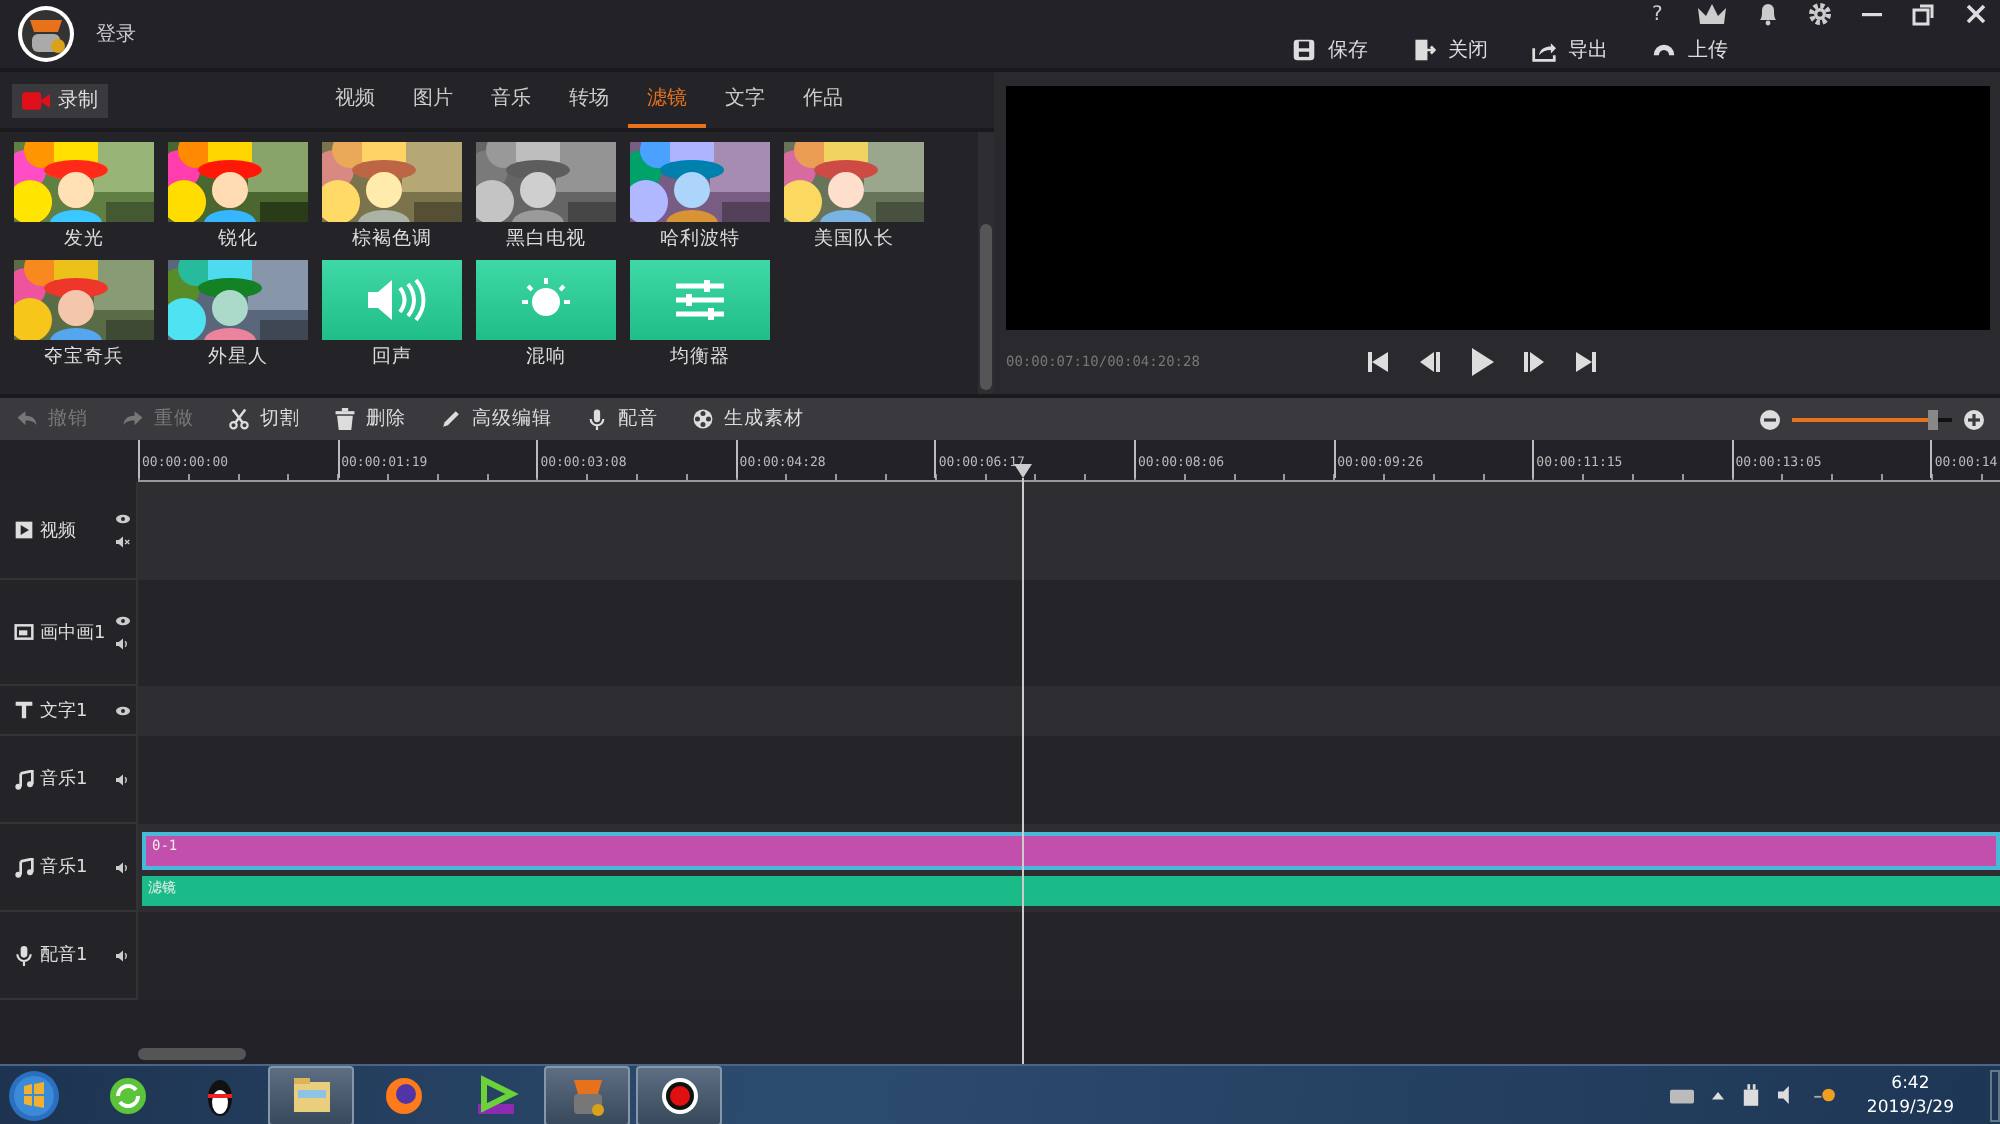  What do you see at coordinates (392, 240) in the screenshot?
I see `filter-label: 棕褐色调` at bounding box center [392, 240].